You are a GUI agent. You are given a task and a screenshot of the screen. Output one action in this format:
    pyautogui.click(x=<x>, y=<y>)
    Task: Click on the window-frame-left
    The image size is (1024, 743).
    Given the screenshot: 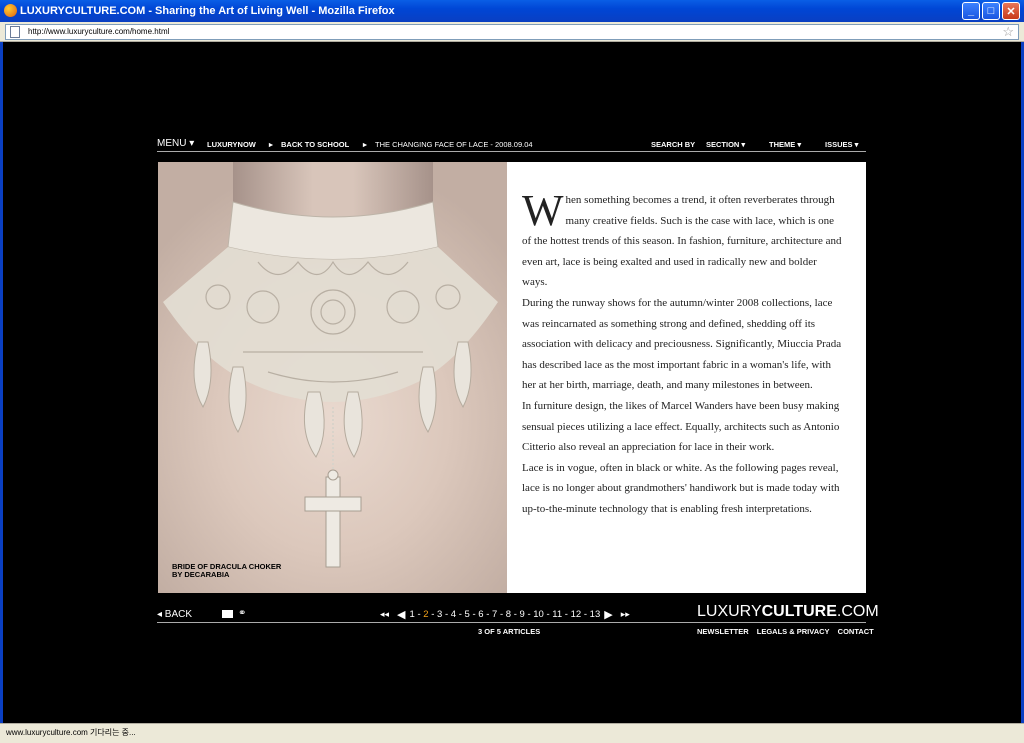 What is the action you would take?
    pyautogui.click(x=1, y=382)
    